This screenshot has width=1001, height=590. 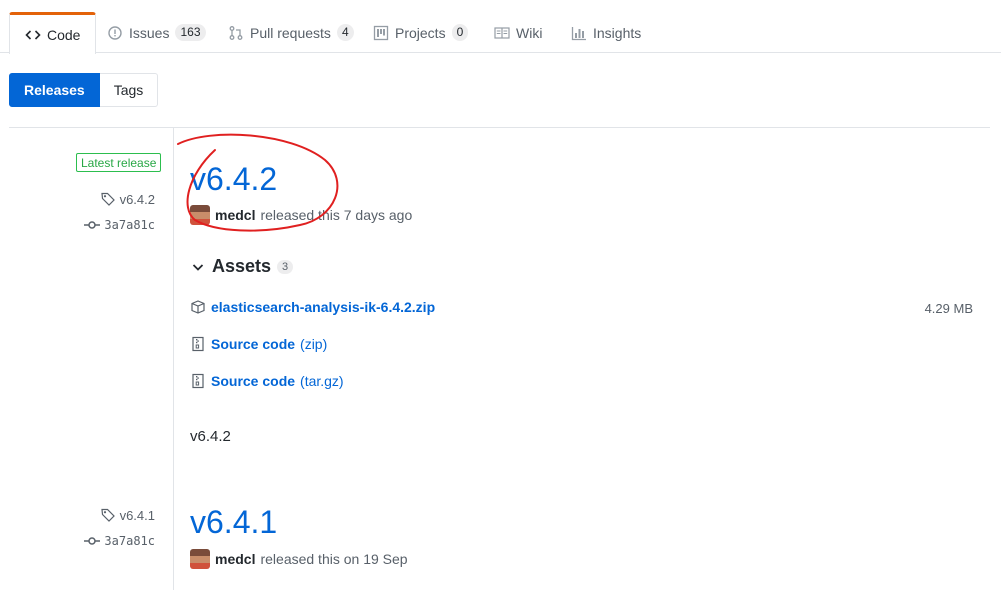 What do you see at coordinates (502, 33) in the screenshot?
I see `book-icon` at bounding box center [502, 33].